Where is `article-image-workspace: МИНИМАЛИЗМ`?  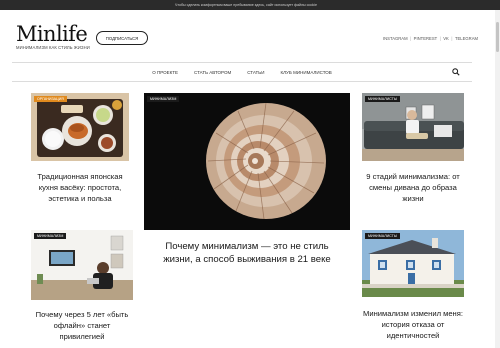
article-image-workspace: МИНИМАЛИЗМ is located at coordinates (82, 265).